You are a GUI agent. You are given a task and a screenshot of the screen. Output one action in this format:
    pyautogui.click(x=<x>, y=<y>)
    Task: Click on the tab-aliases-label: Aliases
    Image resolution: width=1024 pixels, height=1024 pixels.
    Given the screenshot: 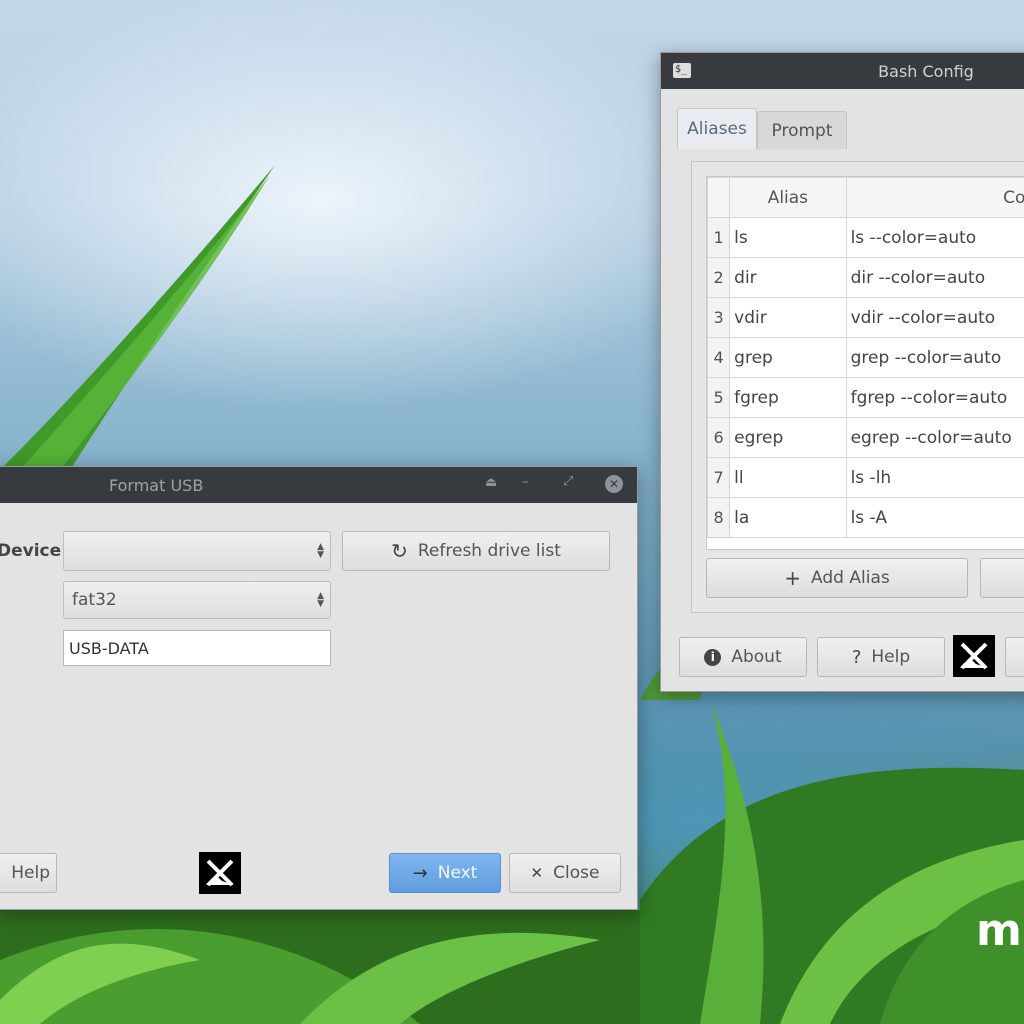 What is the action you would take?
    pyautogui.click(x=717, y=129)
    